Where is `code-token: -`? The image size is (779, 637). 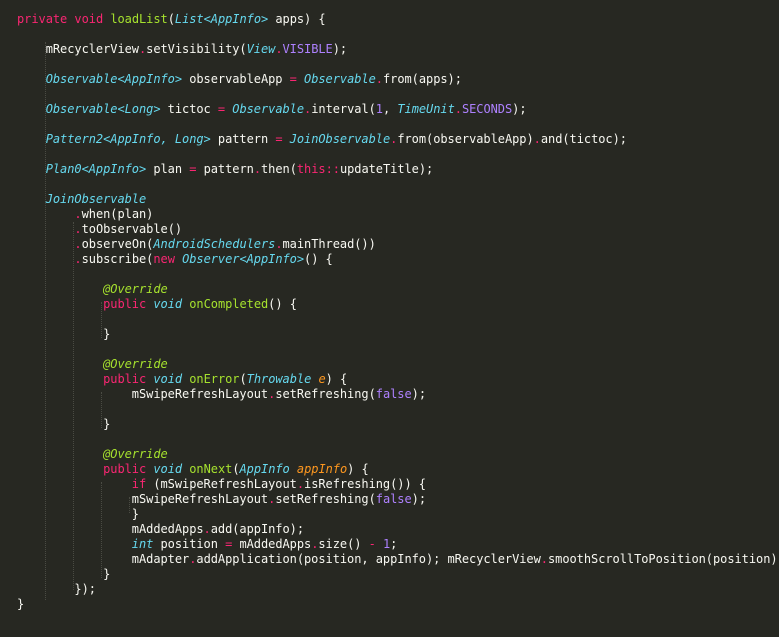 code-token: - is located at coordinates (372, 544).